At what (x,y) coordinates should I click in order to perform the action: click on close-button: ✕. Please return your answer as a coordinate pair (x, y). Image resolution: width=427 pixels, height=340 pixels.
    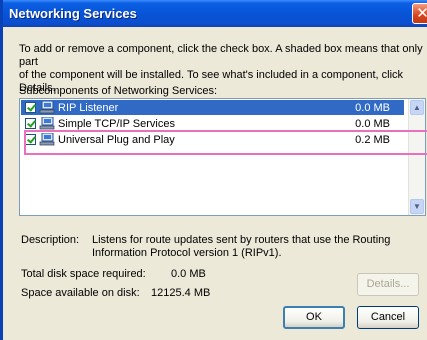
    Looking at the image, I should click on (419, 13).